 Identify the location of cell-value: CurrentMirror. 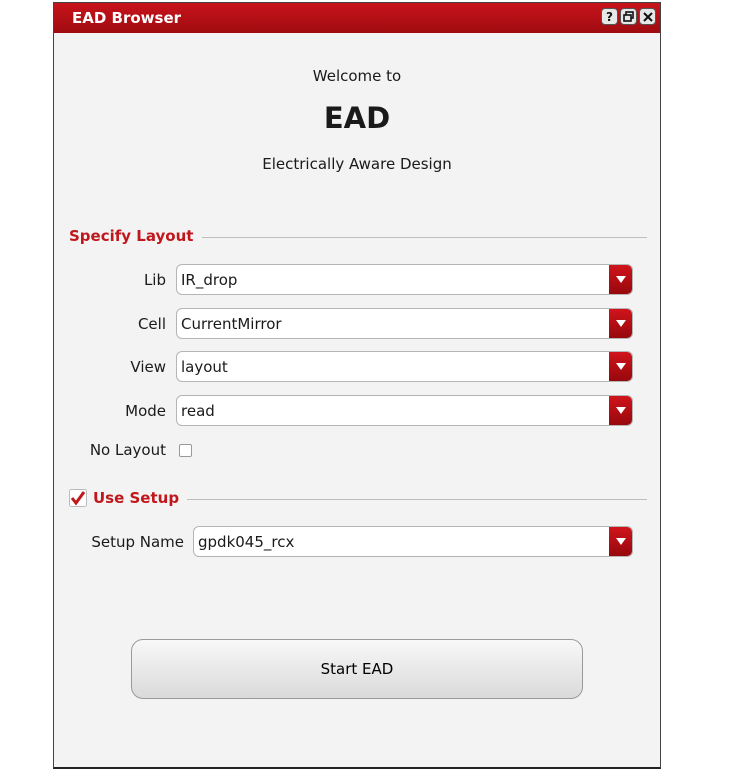
(231, 324).